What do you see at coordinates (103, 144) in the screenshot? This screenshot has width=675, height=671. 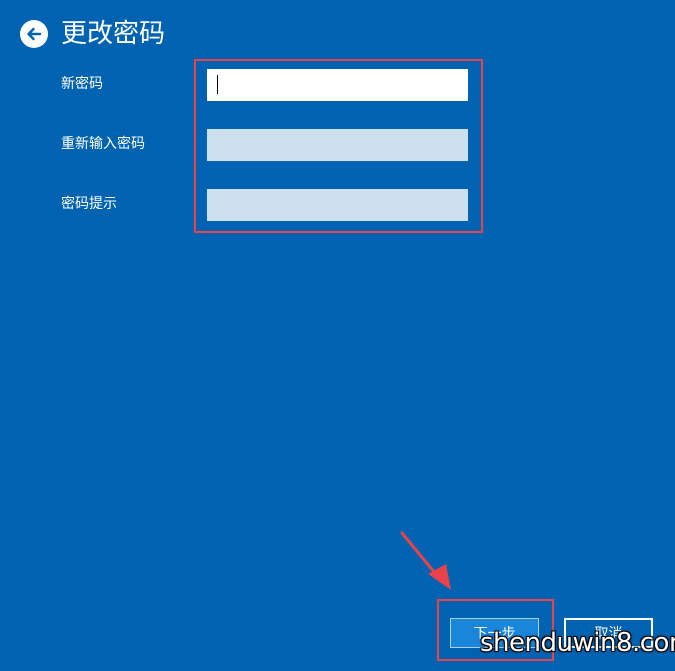 I see `confirm-password-label: 重新输入密码` at bounding box center [103, 144].